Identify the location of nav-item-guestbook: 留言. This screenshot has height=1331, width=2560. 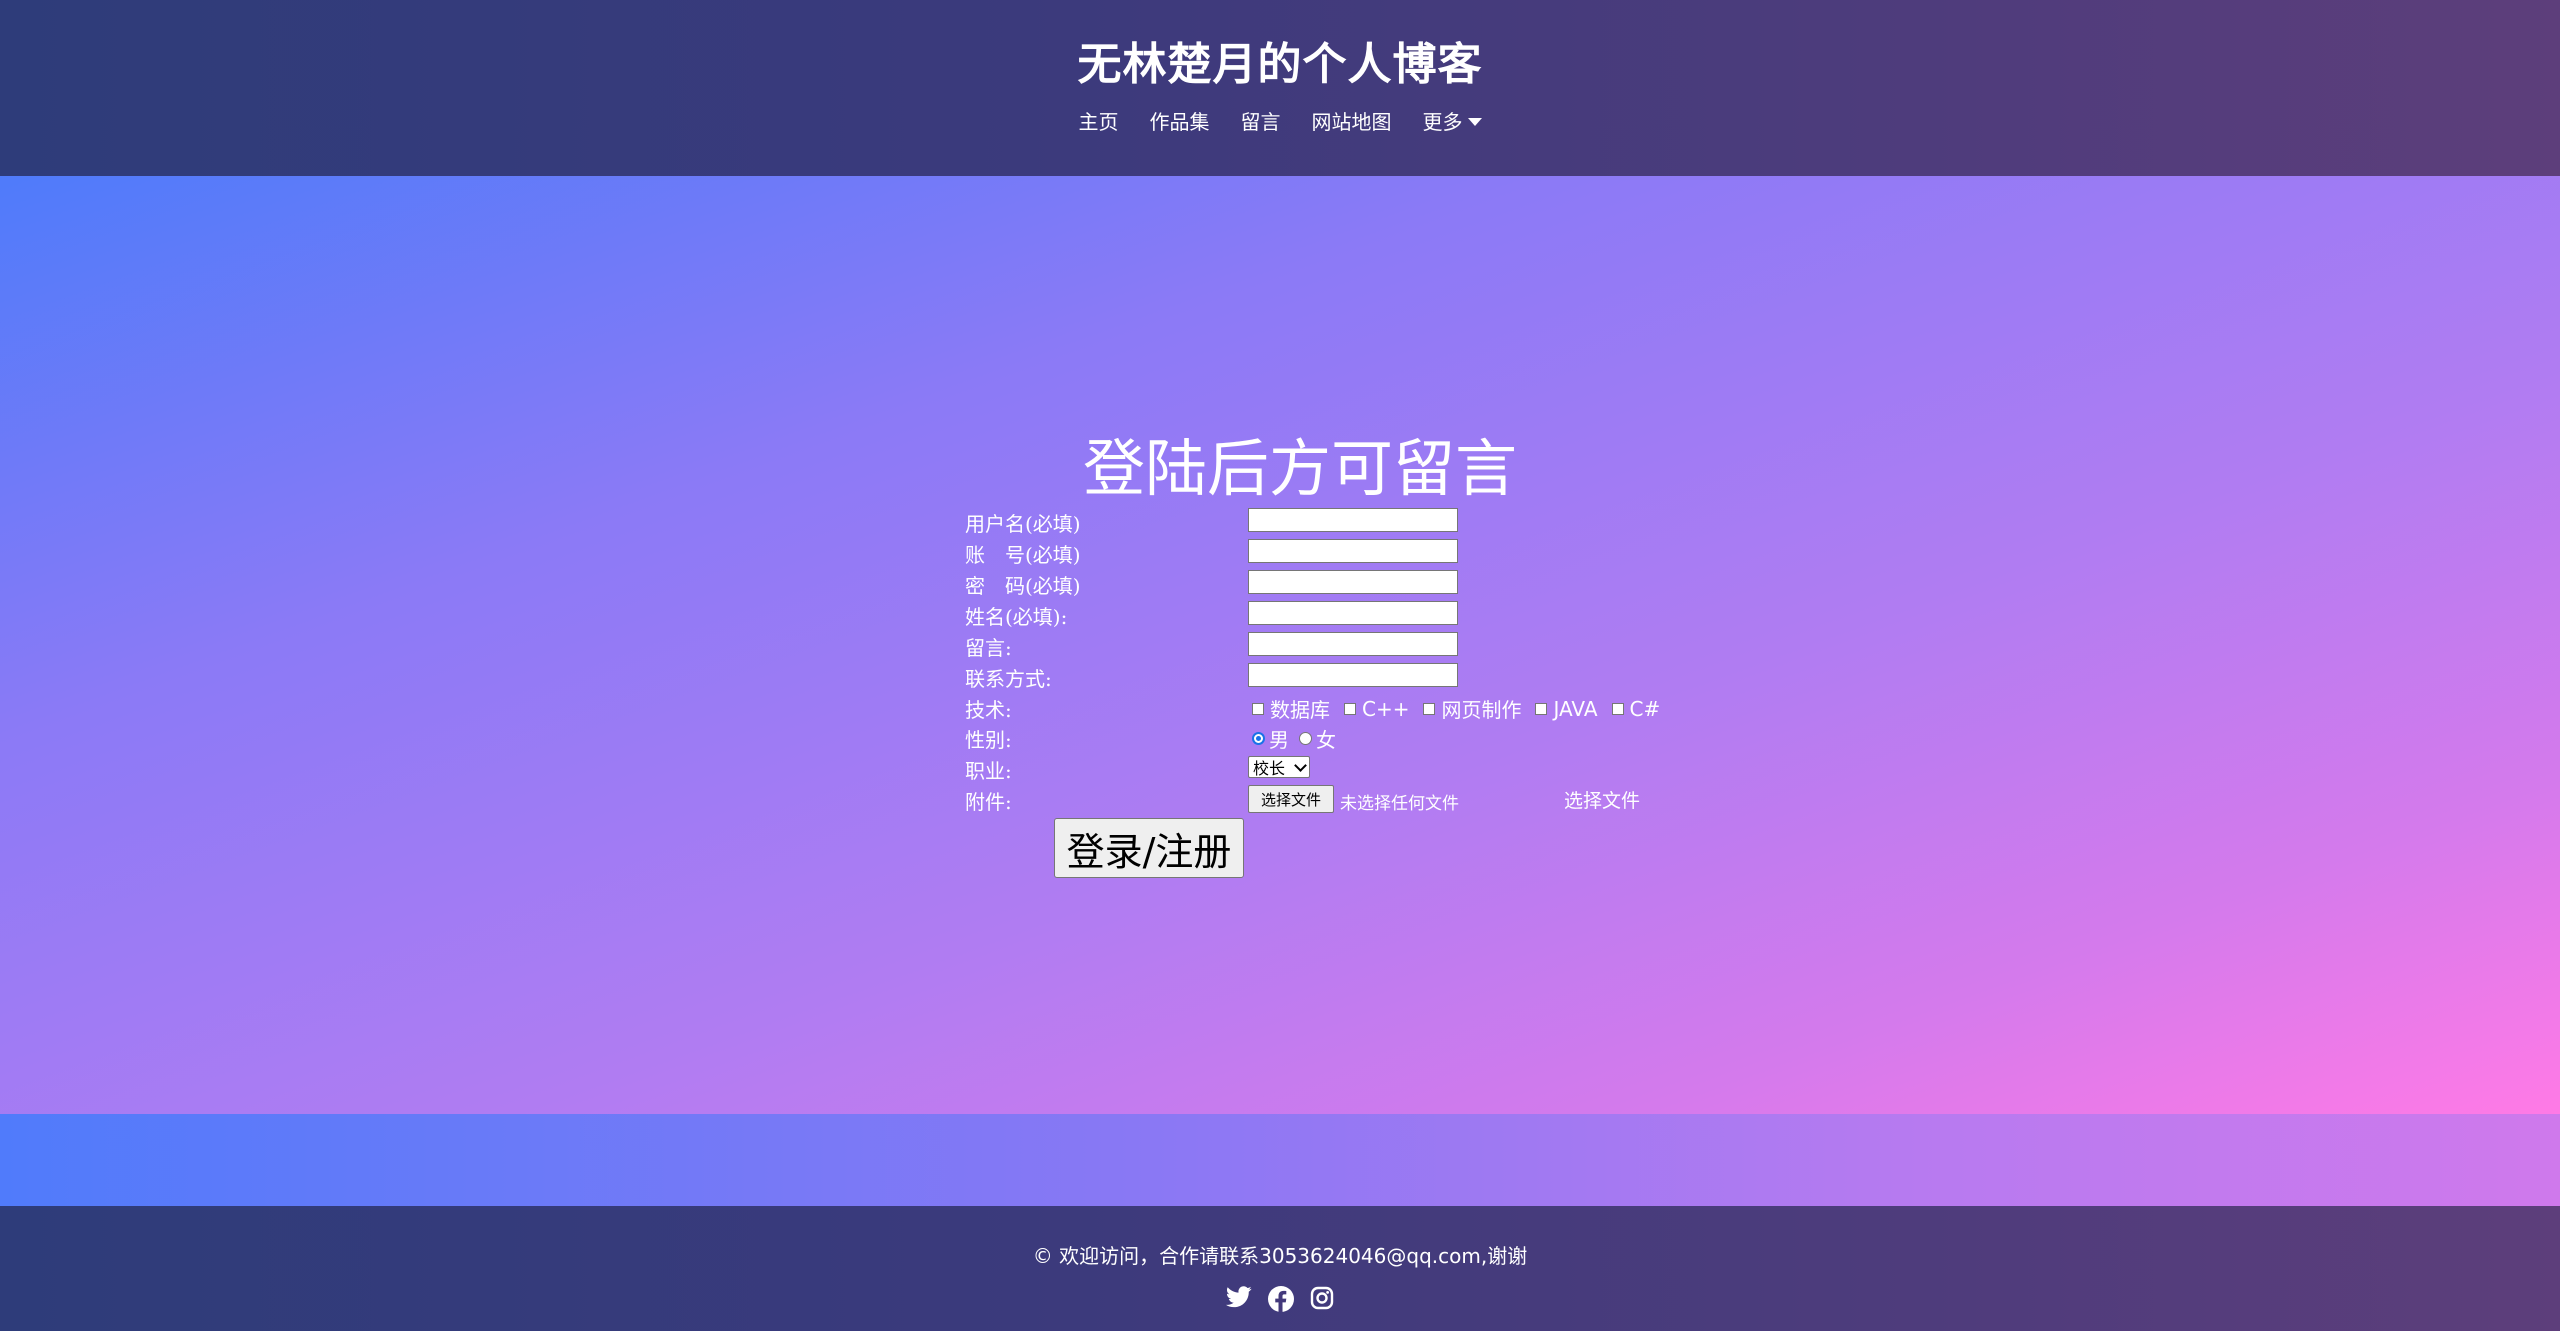
(1261, 120).